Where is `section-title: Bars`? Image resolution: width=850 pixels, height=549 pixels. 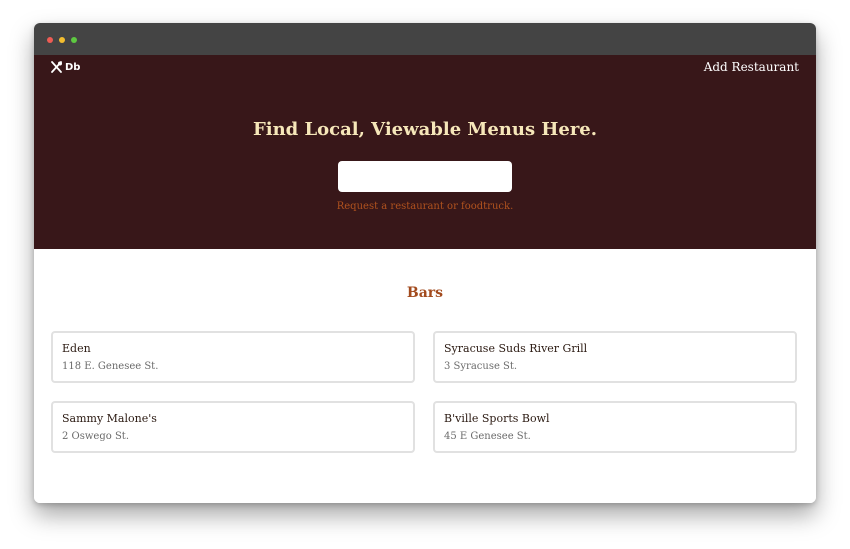 section-title: Bars is located at coordinates (425, 293).